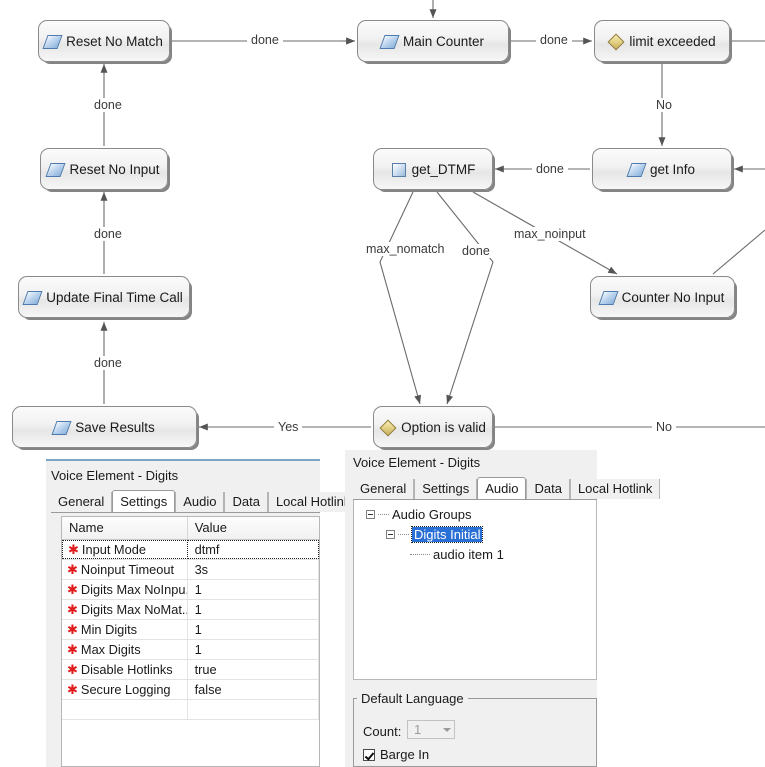  What do you see at coordinates (417, 462) in the screenshot?
I see `panel-title: Voice Element - Digits` at bounding box center [417, 462].